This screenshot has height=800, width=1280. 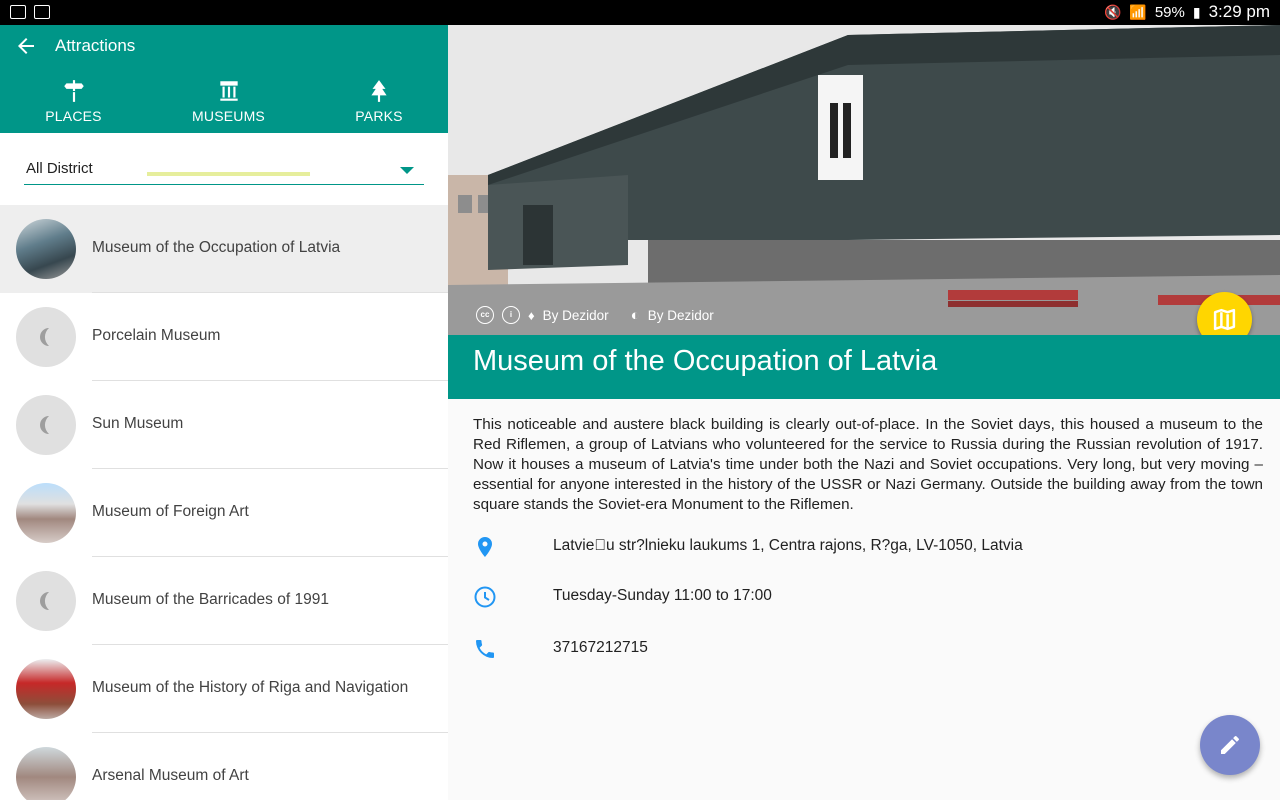 What do you see at coordinates (228, 91) in the screenshot?
I see `museum-icon` at bounding box center [228, 91].